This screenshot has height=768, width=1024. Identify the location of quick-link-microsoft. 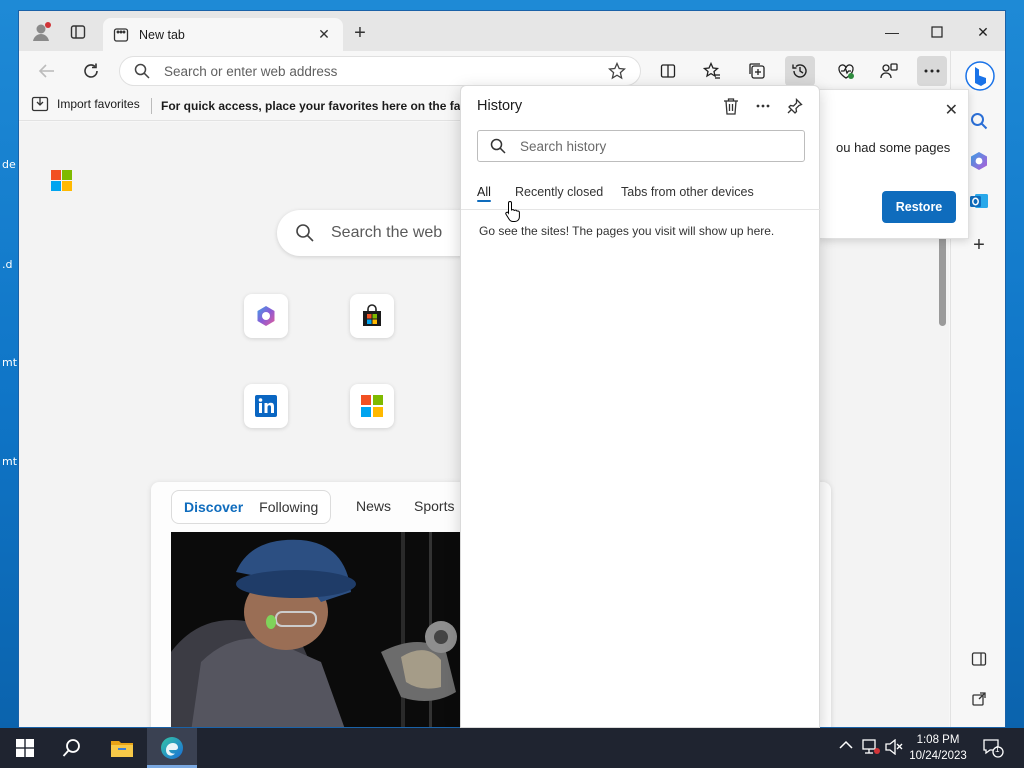
(372, 406).